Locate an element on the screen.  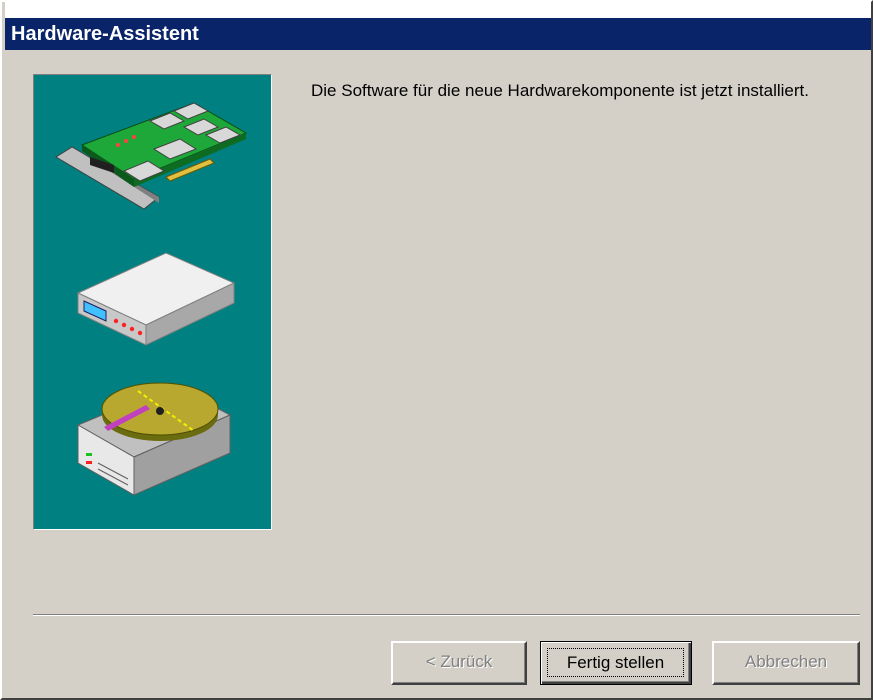
cancel-button: Abbrechen is located at coordinates (786, 663).